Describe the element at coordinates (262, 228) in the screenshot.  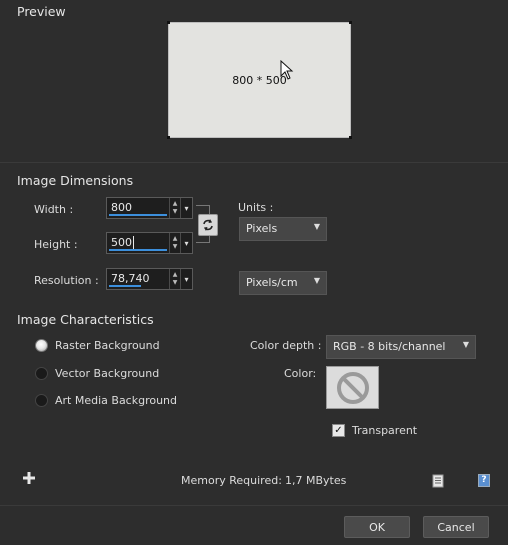
I see `units-value: Pixels` at that location.